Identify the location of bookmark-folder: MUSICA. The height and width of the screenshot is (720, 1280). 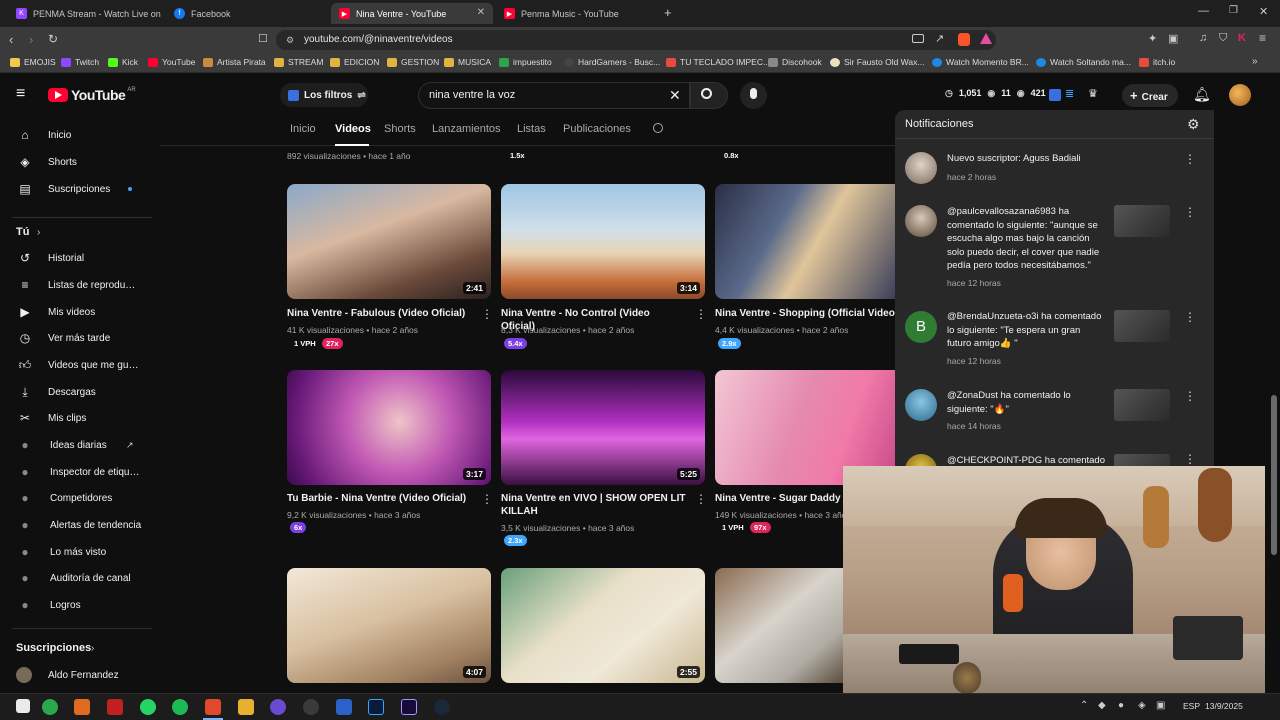
(467, 62).